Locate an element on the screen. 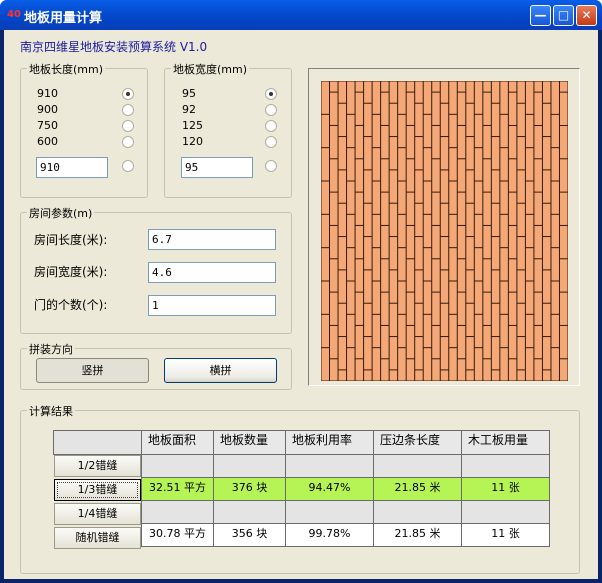  length-group: 地板长度(mm) 910 900 750 600 910 is located at coordinates (84, 129).